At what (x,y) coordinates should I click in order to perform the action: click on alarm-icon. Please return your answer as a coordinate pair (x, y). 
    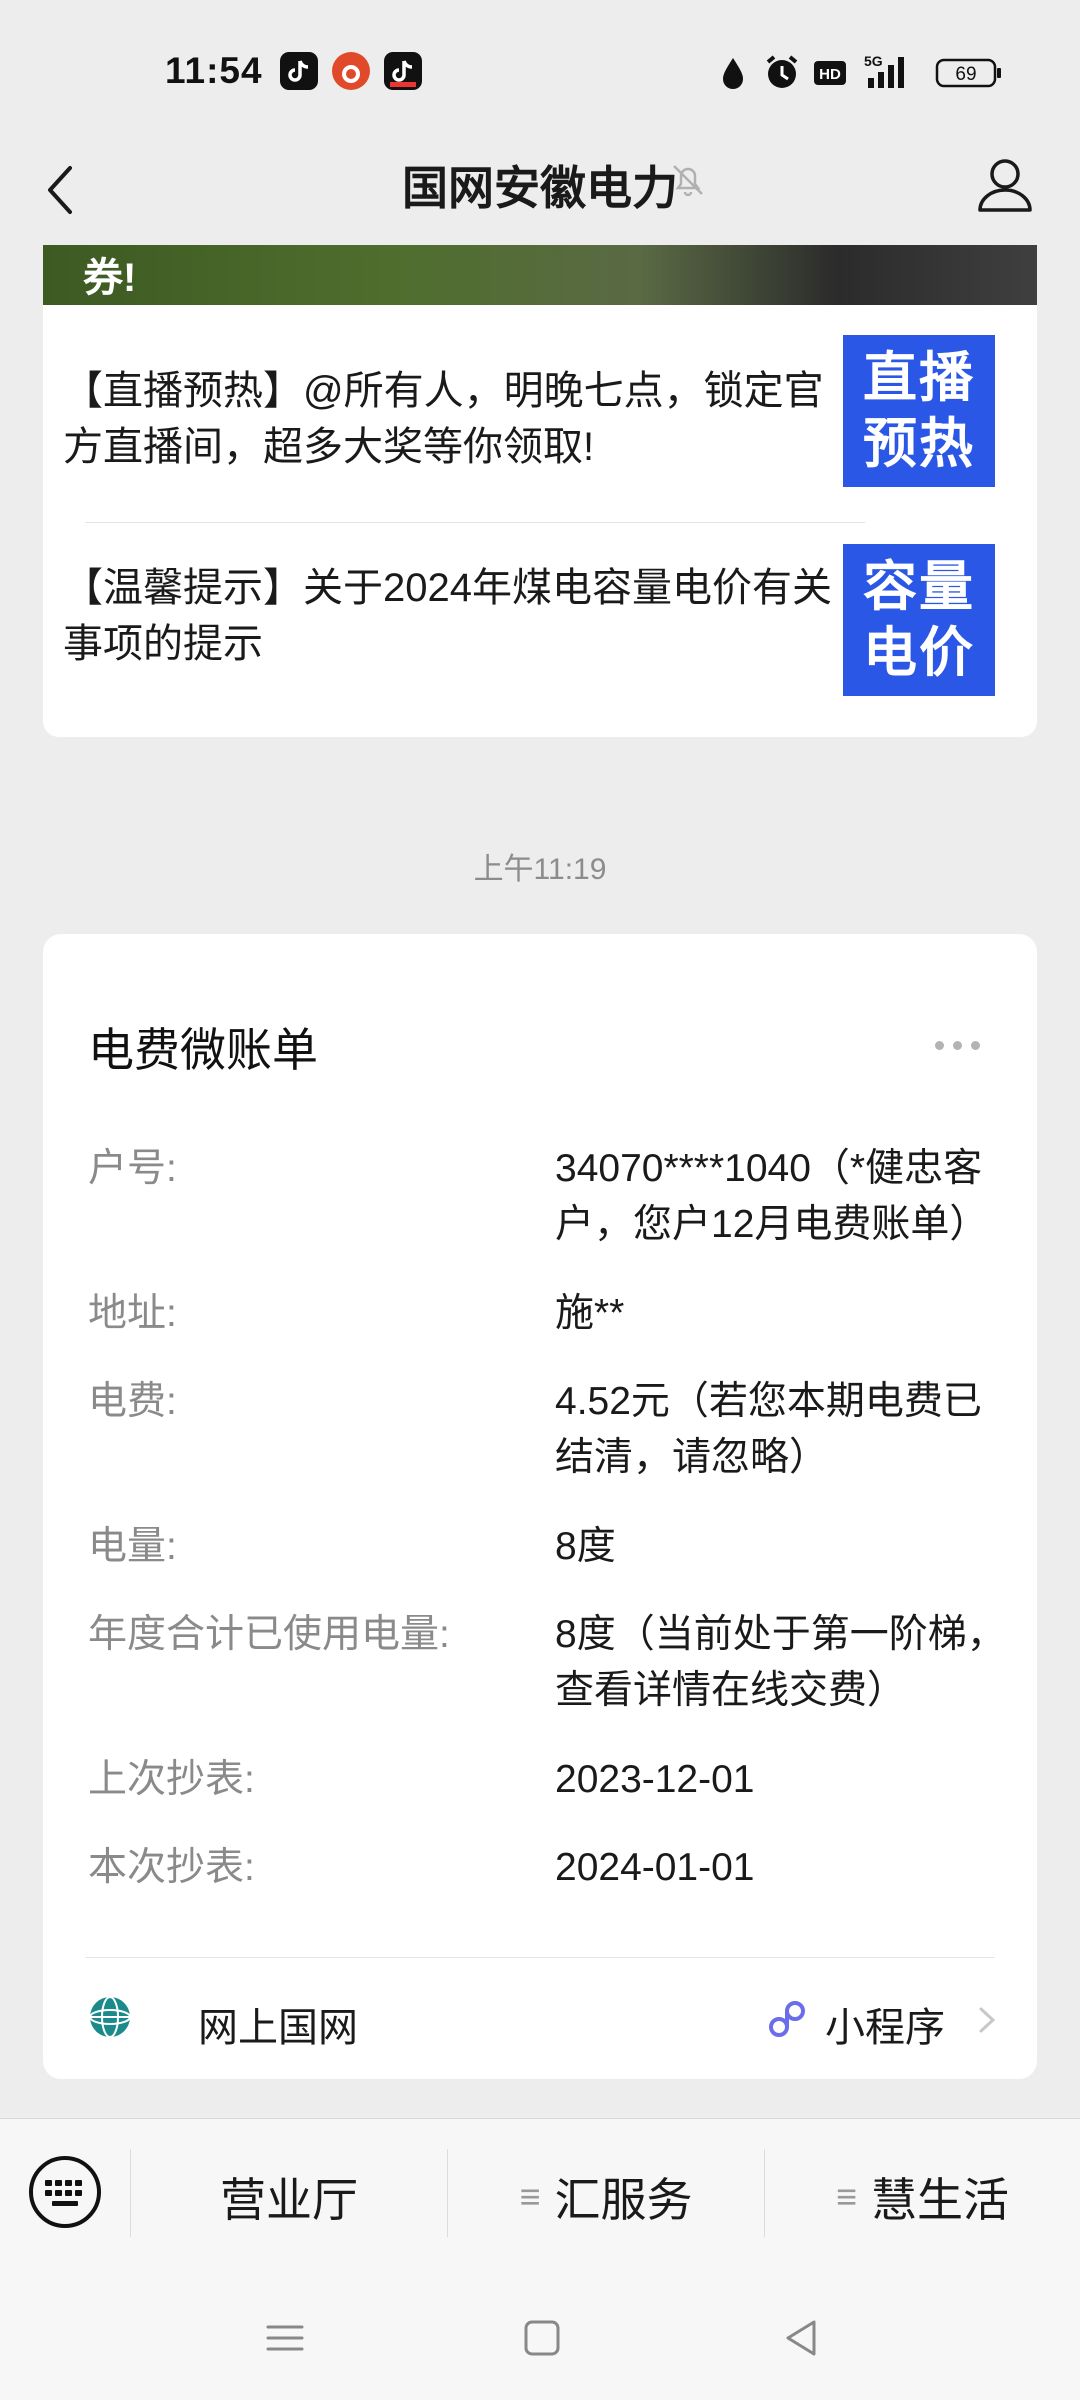
    Looking at the image, I should click on (782, 72).